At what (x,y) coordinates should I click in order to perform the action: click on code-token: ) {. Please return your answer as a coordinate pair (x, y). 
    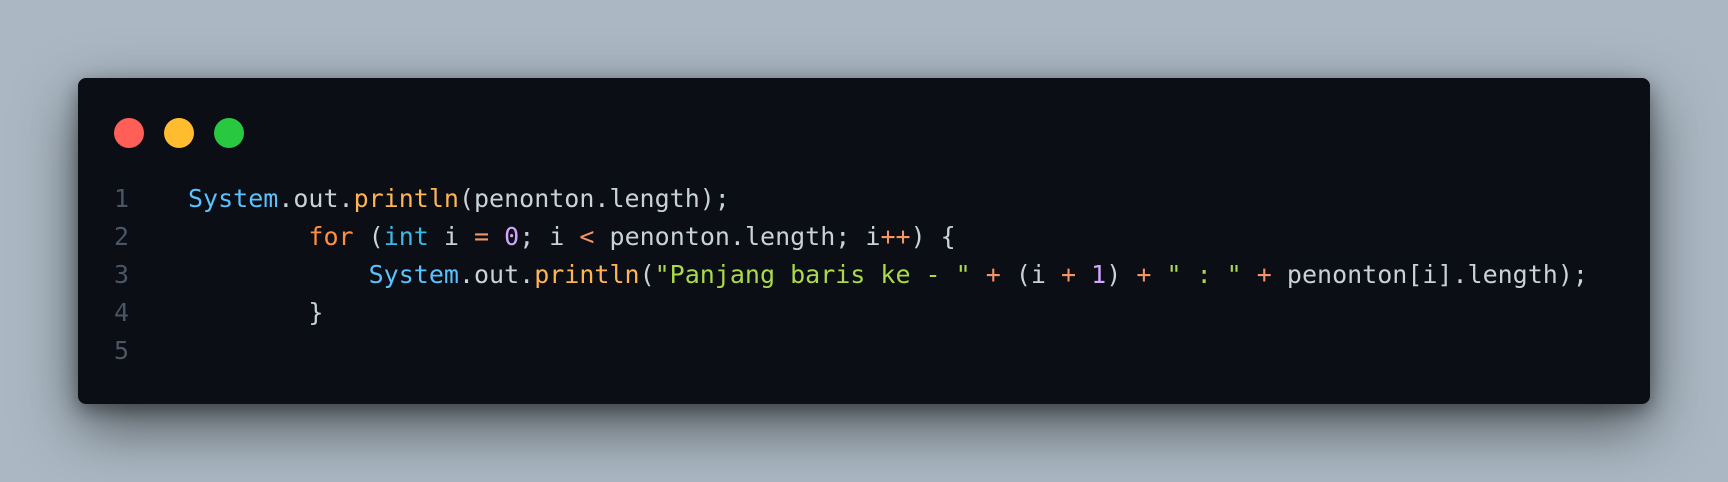
    Looking at the image, I should click on (933, 236).